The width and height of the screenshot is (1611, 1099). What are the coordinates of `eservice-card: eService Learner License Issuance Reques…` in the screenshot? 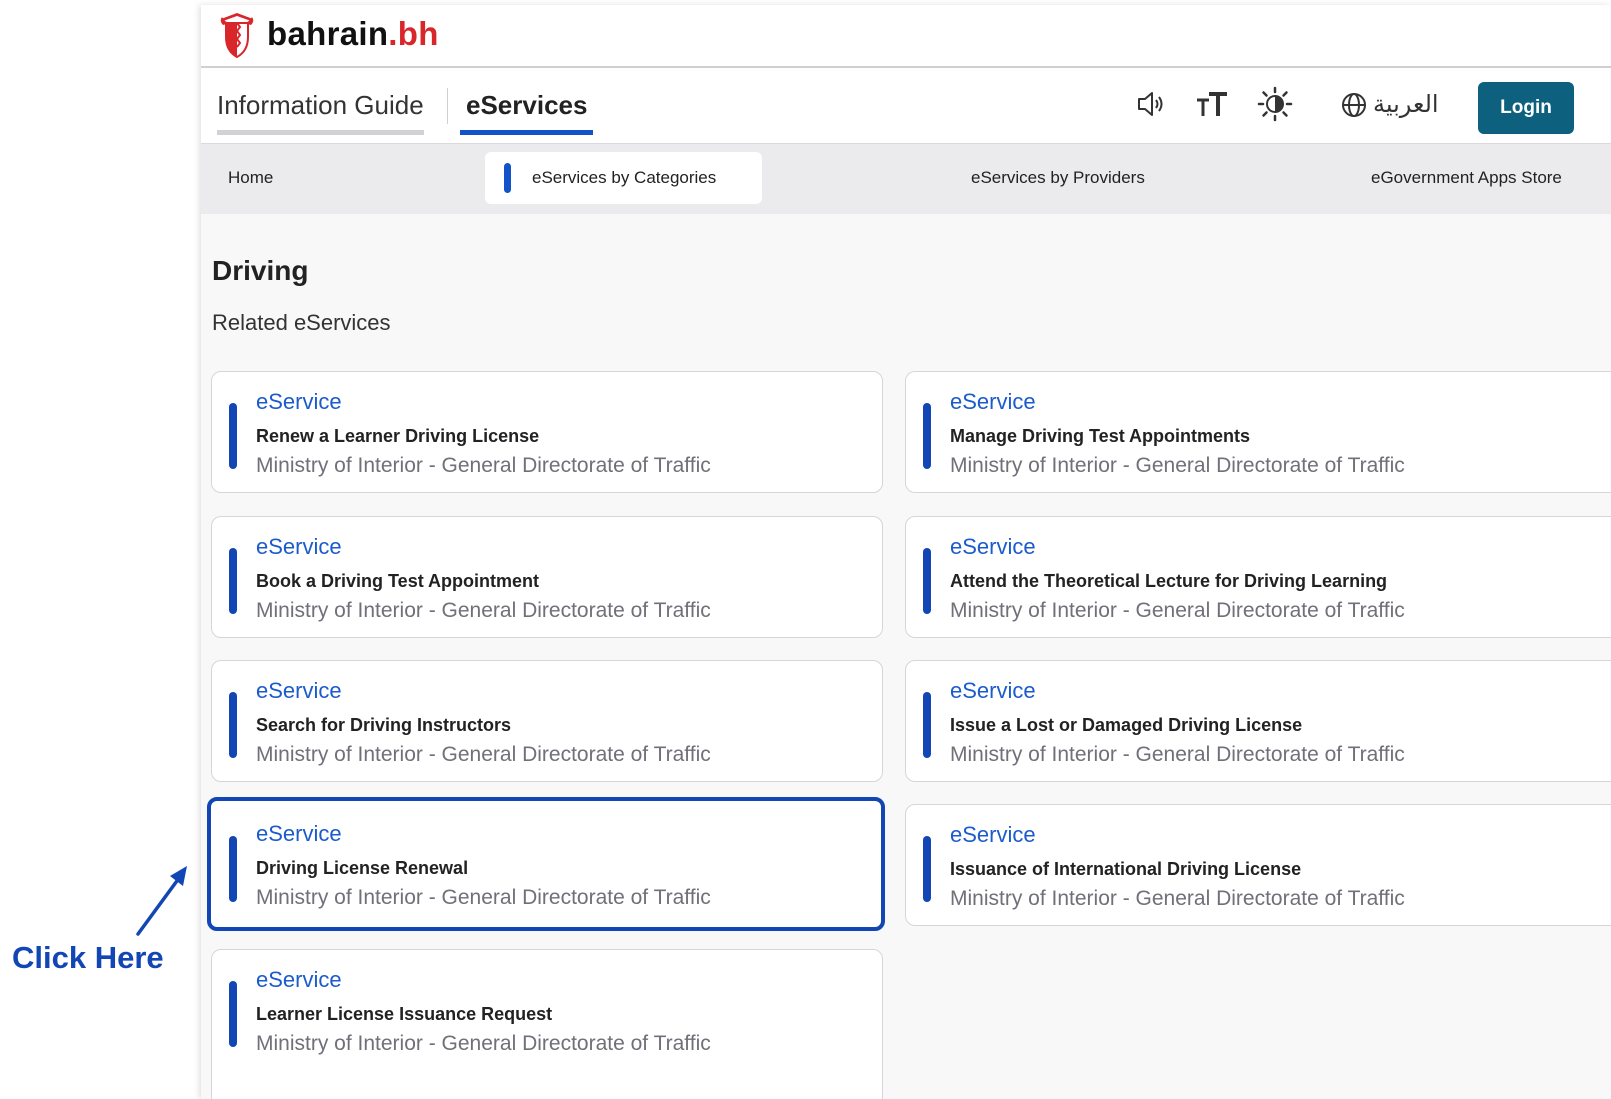 It's located at (547, 1024).